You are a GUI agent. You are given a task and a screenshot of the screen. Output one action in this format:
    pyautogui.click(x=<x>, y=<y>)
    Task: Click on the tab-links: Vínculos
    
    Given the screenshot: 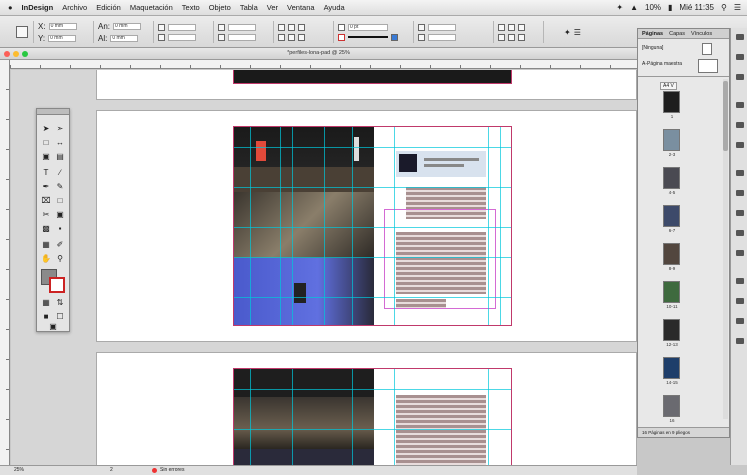 What is the action you would take?
    pyautogui.click(x=701, y=33)
    